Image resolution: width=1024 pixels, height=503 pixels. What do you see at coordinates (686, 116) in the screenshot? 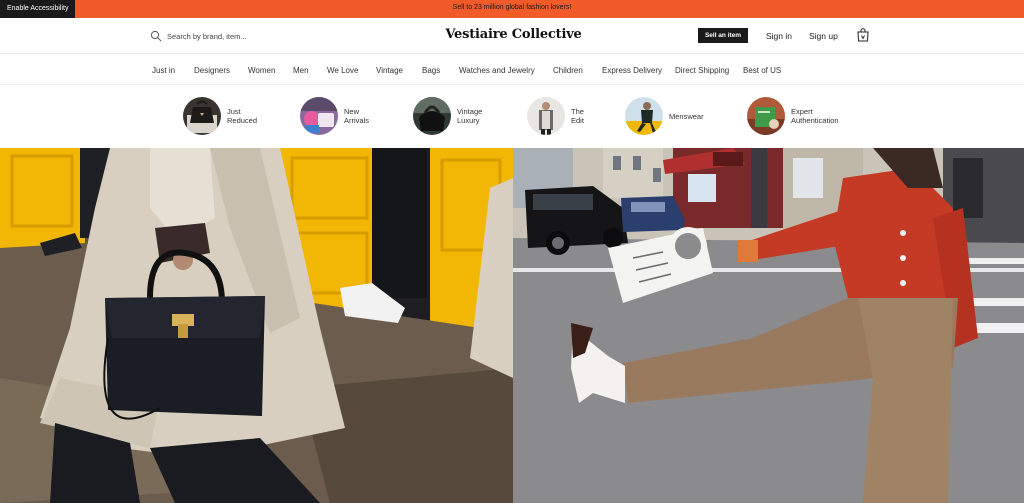
I see `shortcut-label-line1: Menswear` at bounding box center [686, 116].